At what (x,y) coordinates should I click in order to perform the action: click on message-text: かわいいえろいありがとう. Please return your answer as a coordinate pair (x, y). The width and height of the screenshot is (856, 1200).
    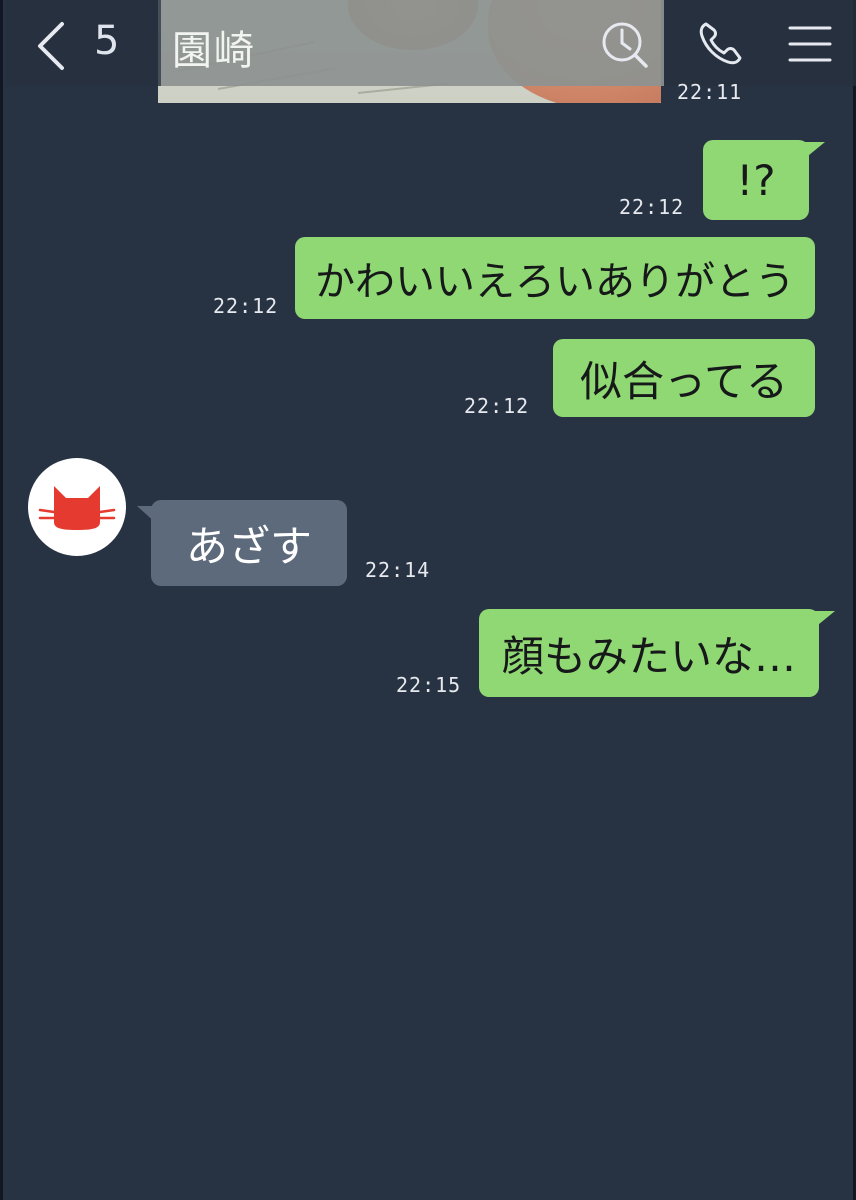
    Looking at the image, I should click on (555, 282).